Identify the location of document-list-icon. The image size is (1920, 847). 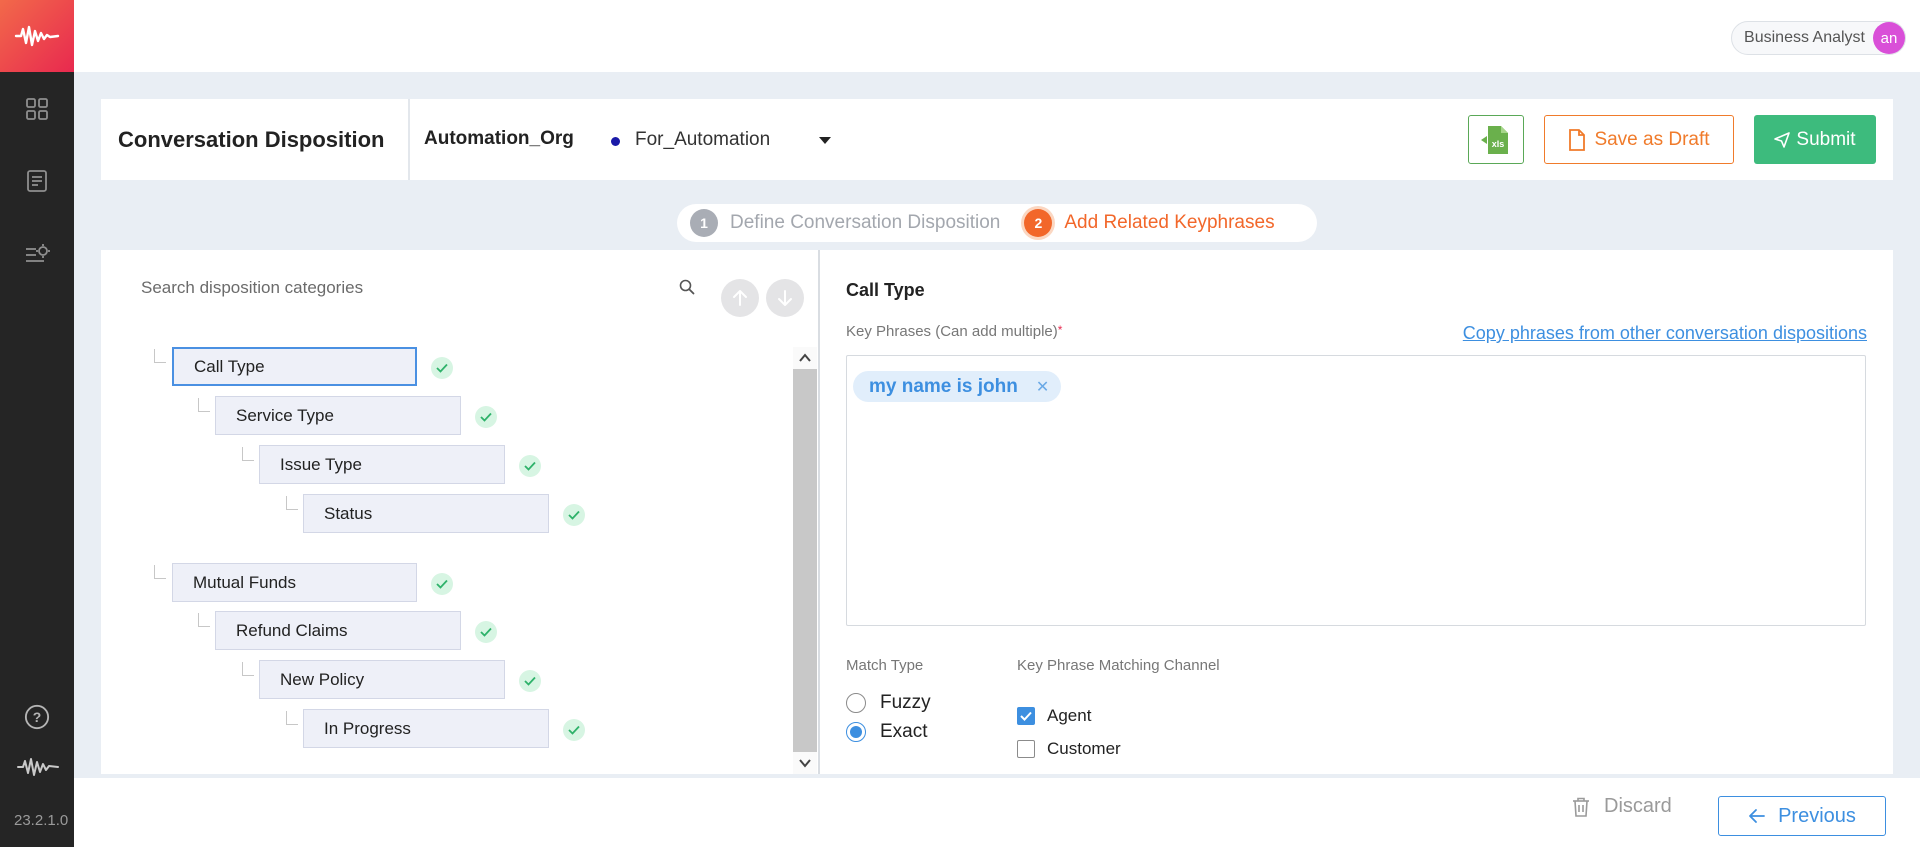
(37, 181).